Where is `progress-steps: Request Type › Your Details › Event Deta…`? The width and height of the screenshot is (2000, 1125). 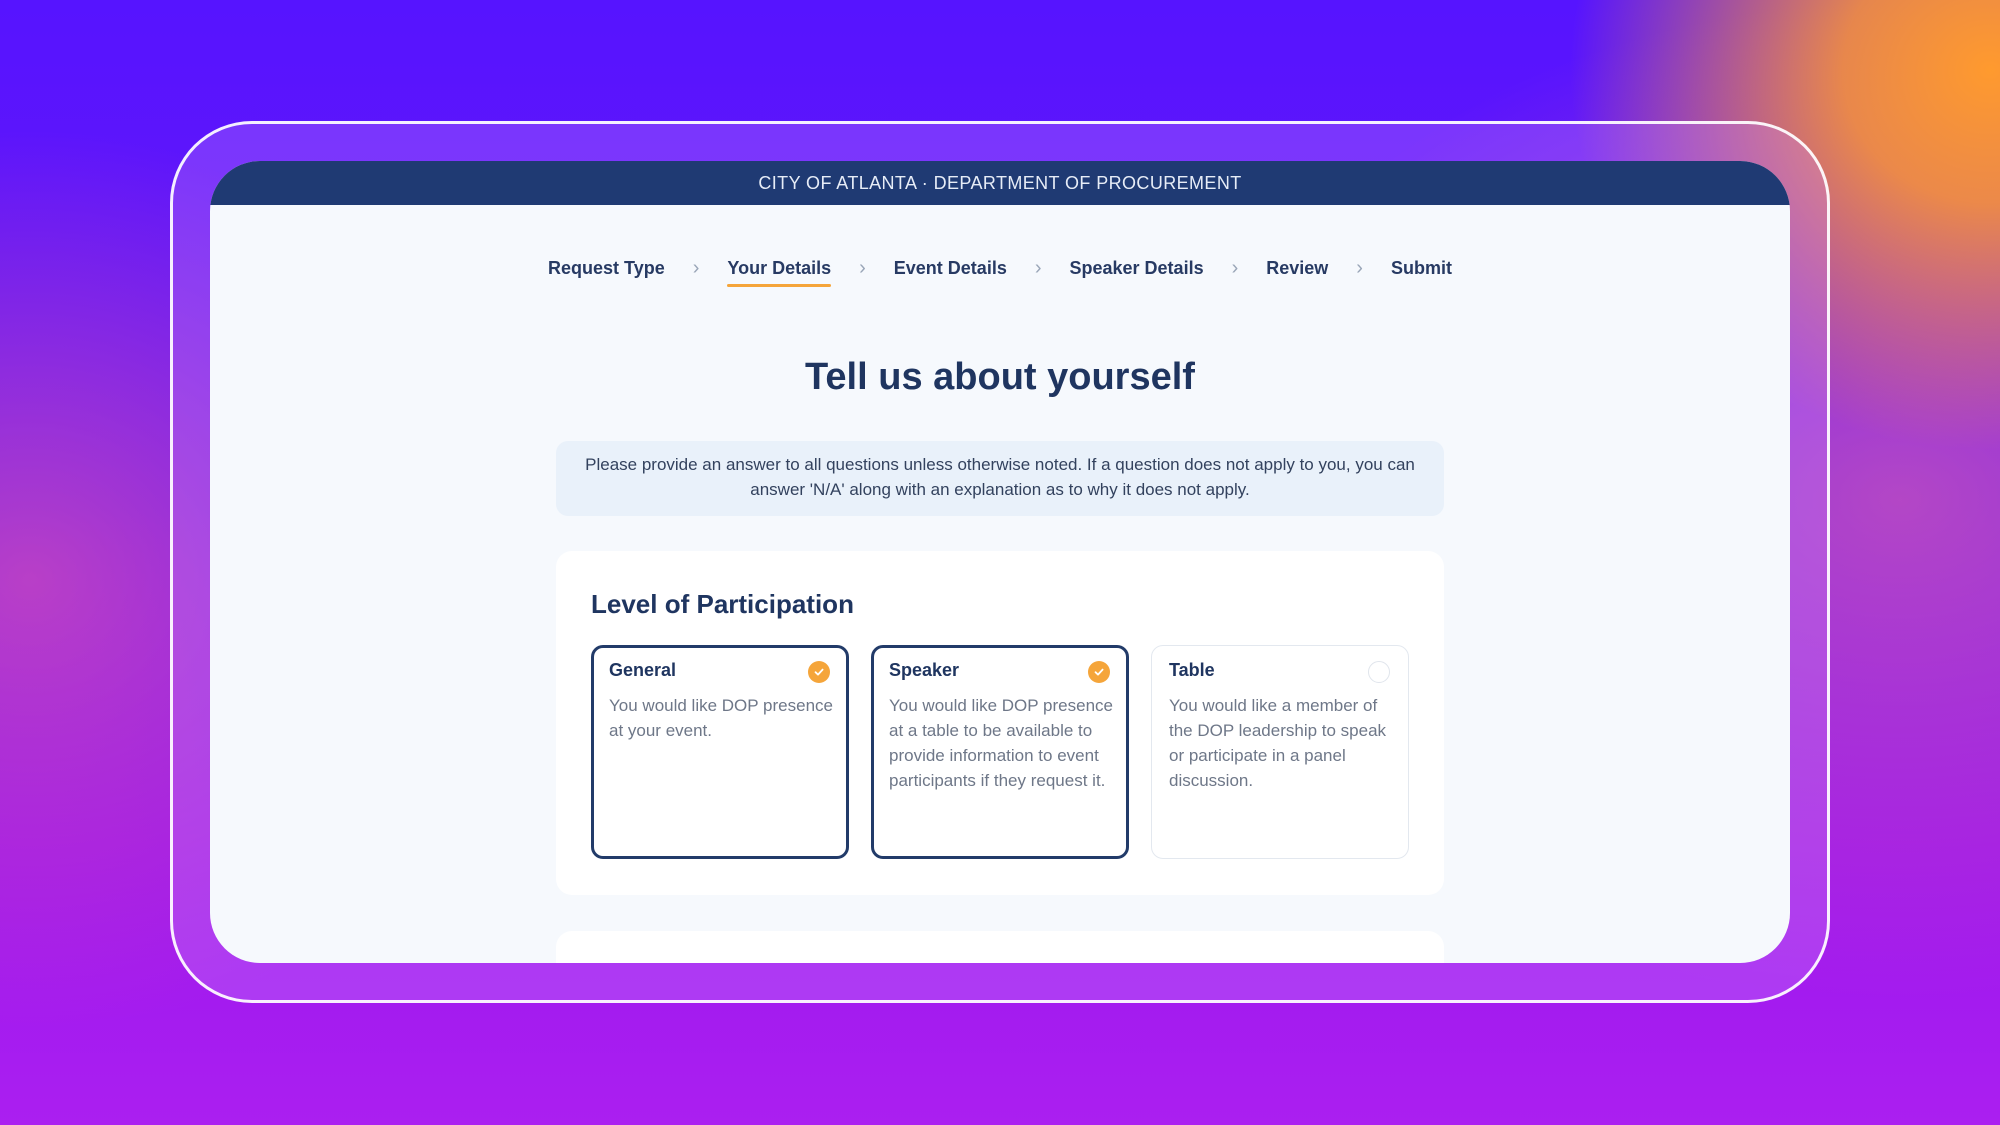 progress-steps: Request Type › Your Details › Event Deta… is located at coordinates (1000, 272).